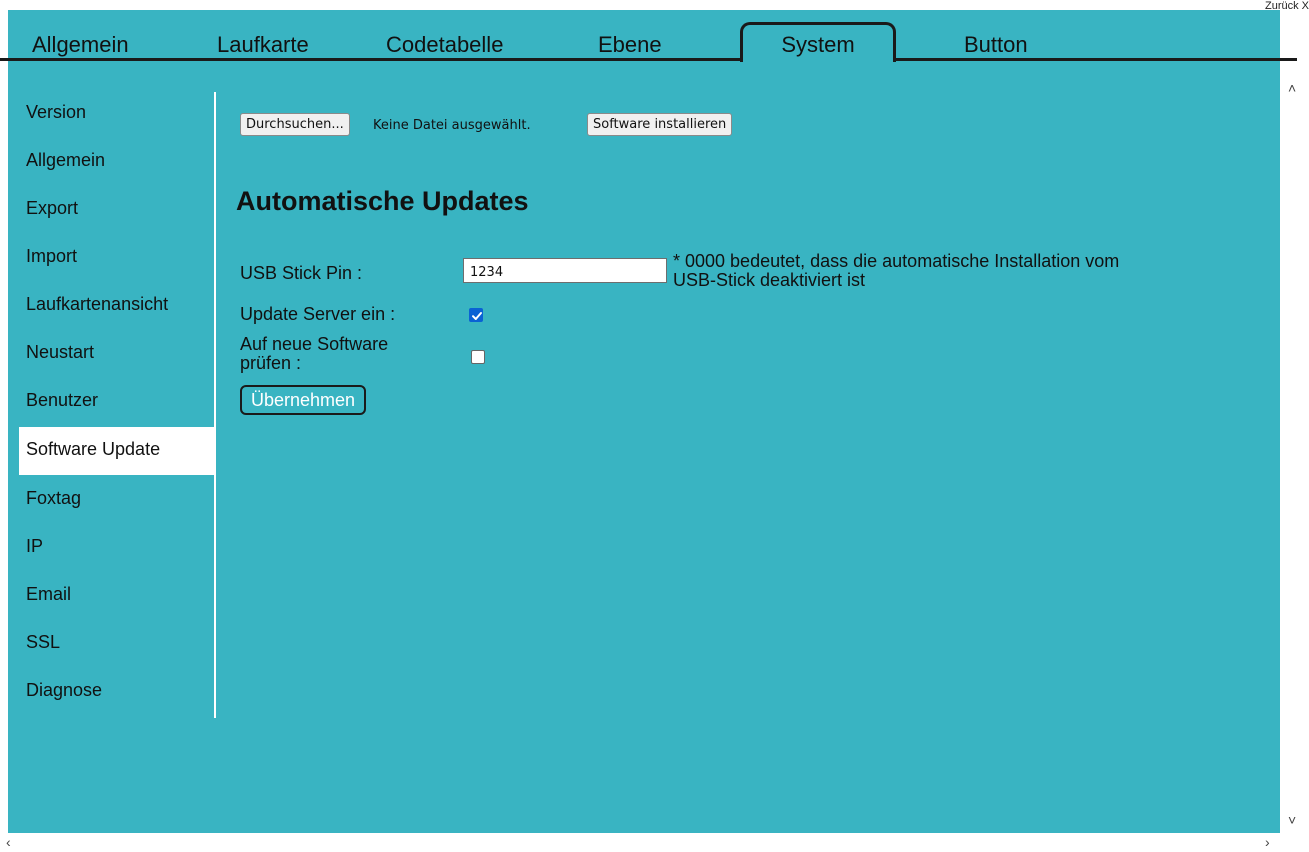 Image resolution: width=1309 pixels, height=852 pixels. I want to click on sidebar-item-email: Email, so click(117, 596).